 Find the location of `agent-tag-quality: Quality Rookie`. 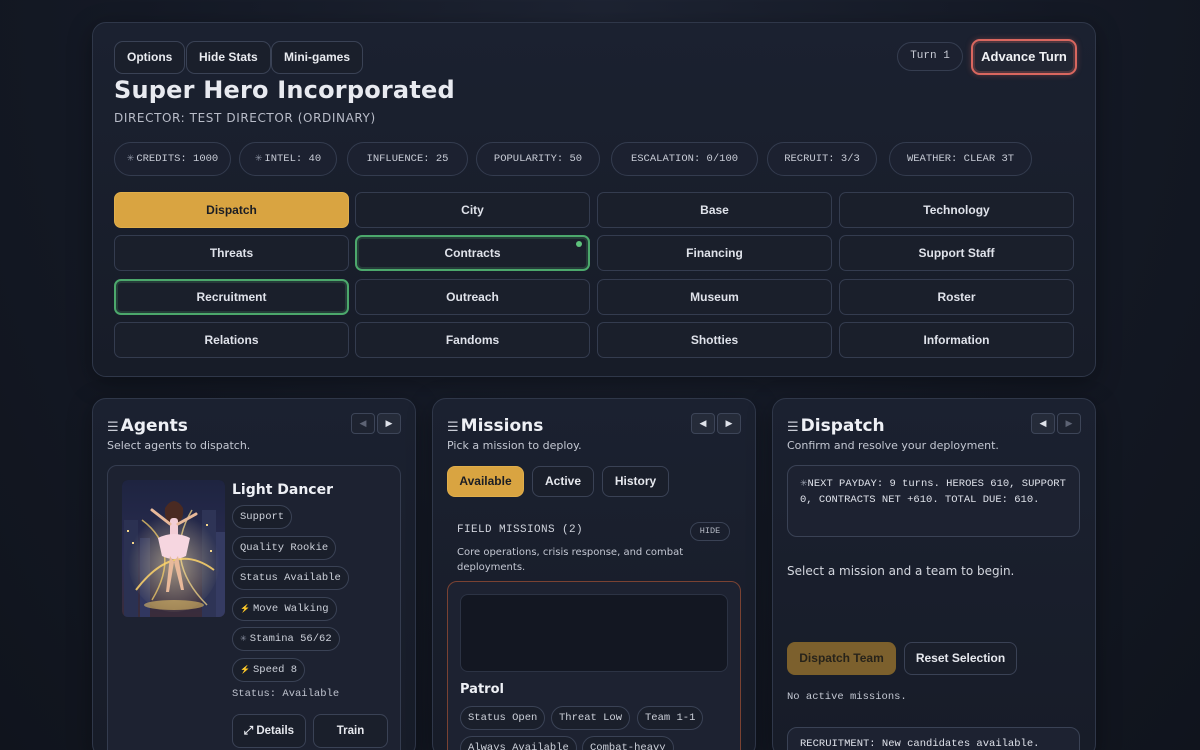

agent-tag-quality: Quality Rookie is located at coordinates (284, 548).